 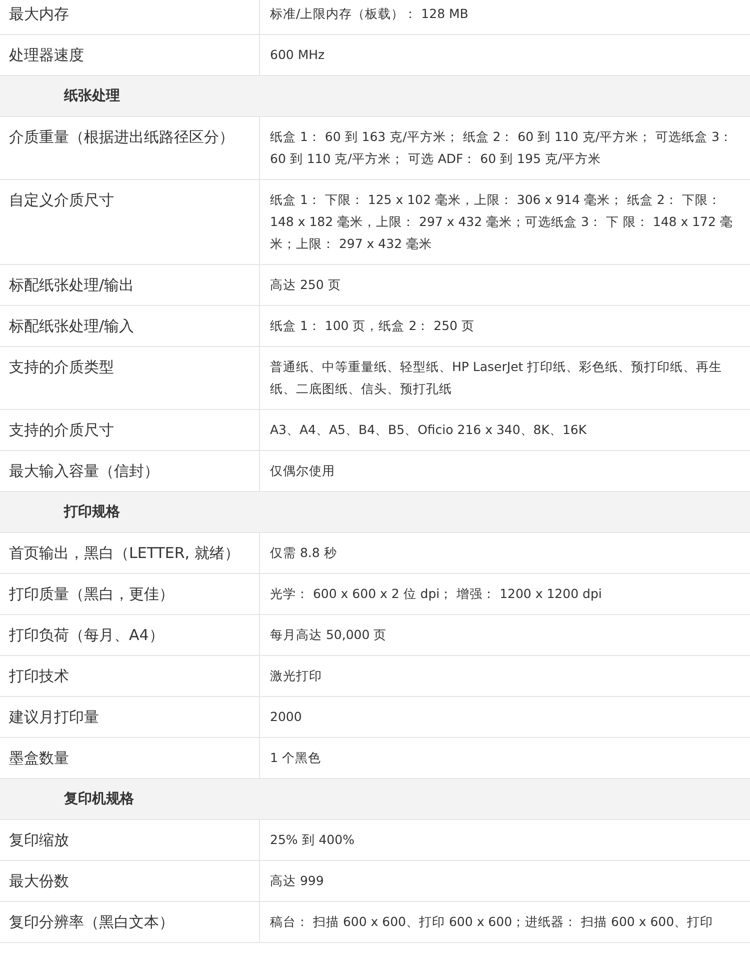 I want to click on section-heading: 复印机规格, so click(x=98, y=799).